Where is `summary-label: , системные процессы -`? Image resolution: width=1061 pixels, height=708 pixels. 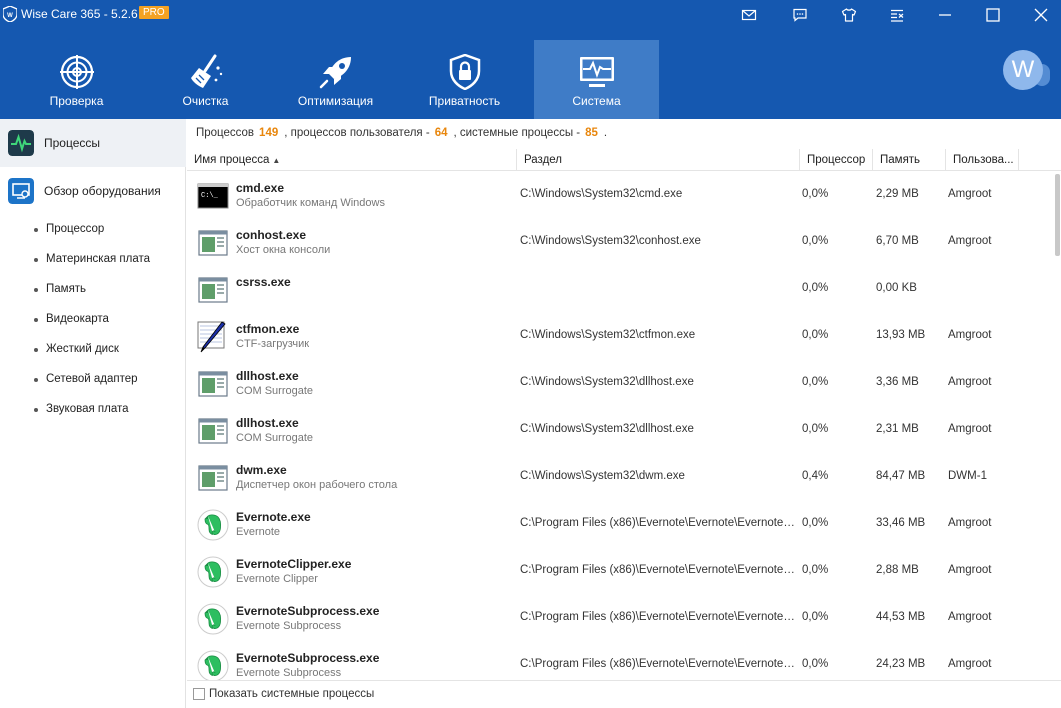
summary-label: , системные процессы - is located at coordinates (517, 133).